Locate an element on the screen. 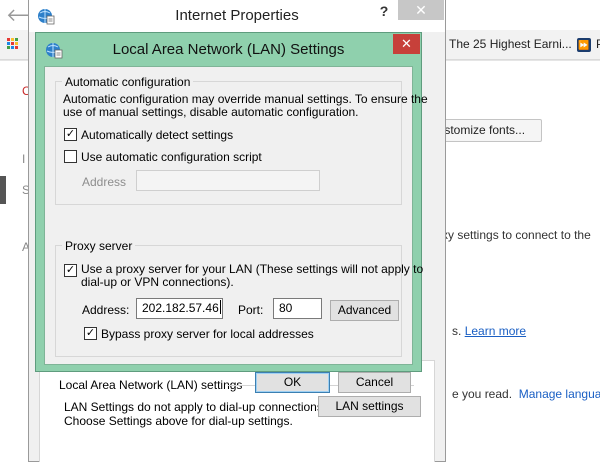  lan-settings-group-label: Local Area Network (LAN) settings is located at coordinates (153, 385).